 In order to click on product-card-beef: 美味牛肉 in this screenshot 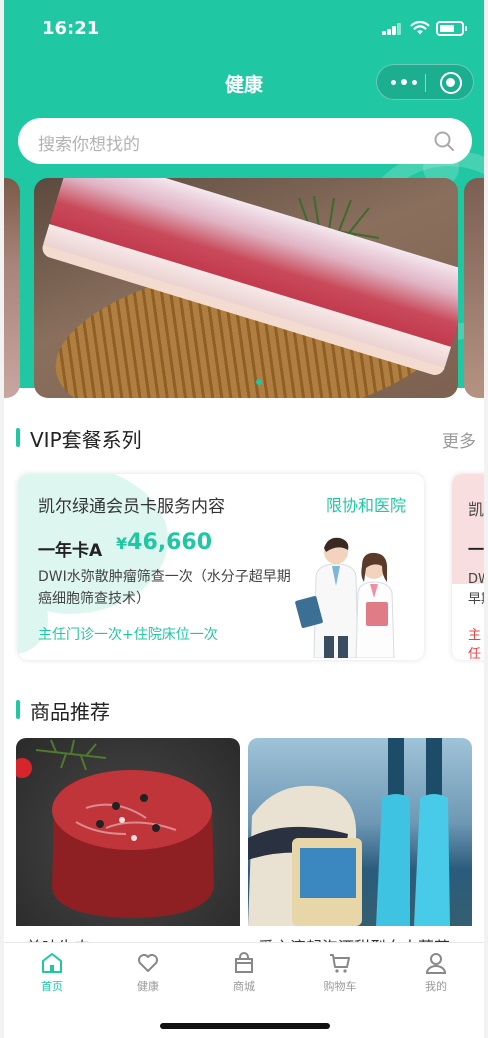, I will do `click(128, 843)`.